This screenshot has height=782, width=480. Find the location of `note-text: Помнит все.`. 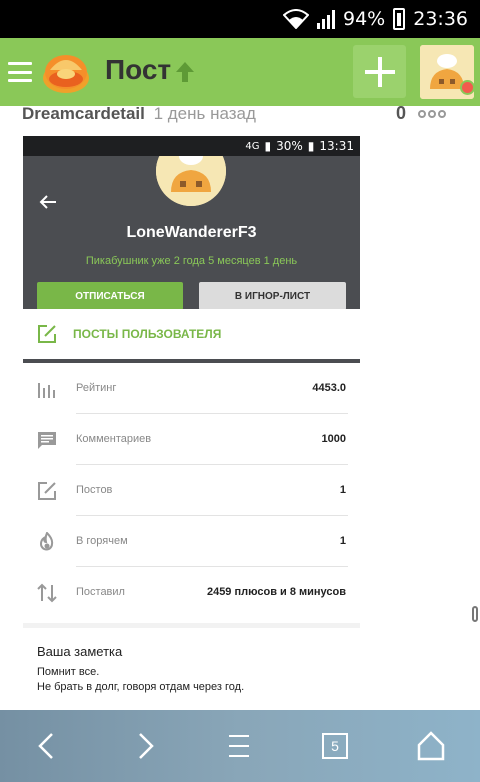

note-text: Помнит все. is located at coordinates (68, 672).